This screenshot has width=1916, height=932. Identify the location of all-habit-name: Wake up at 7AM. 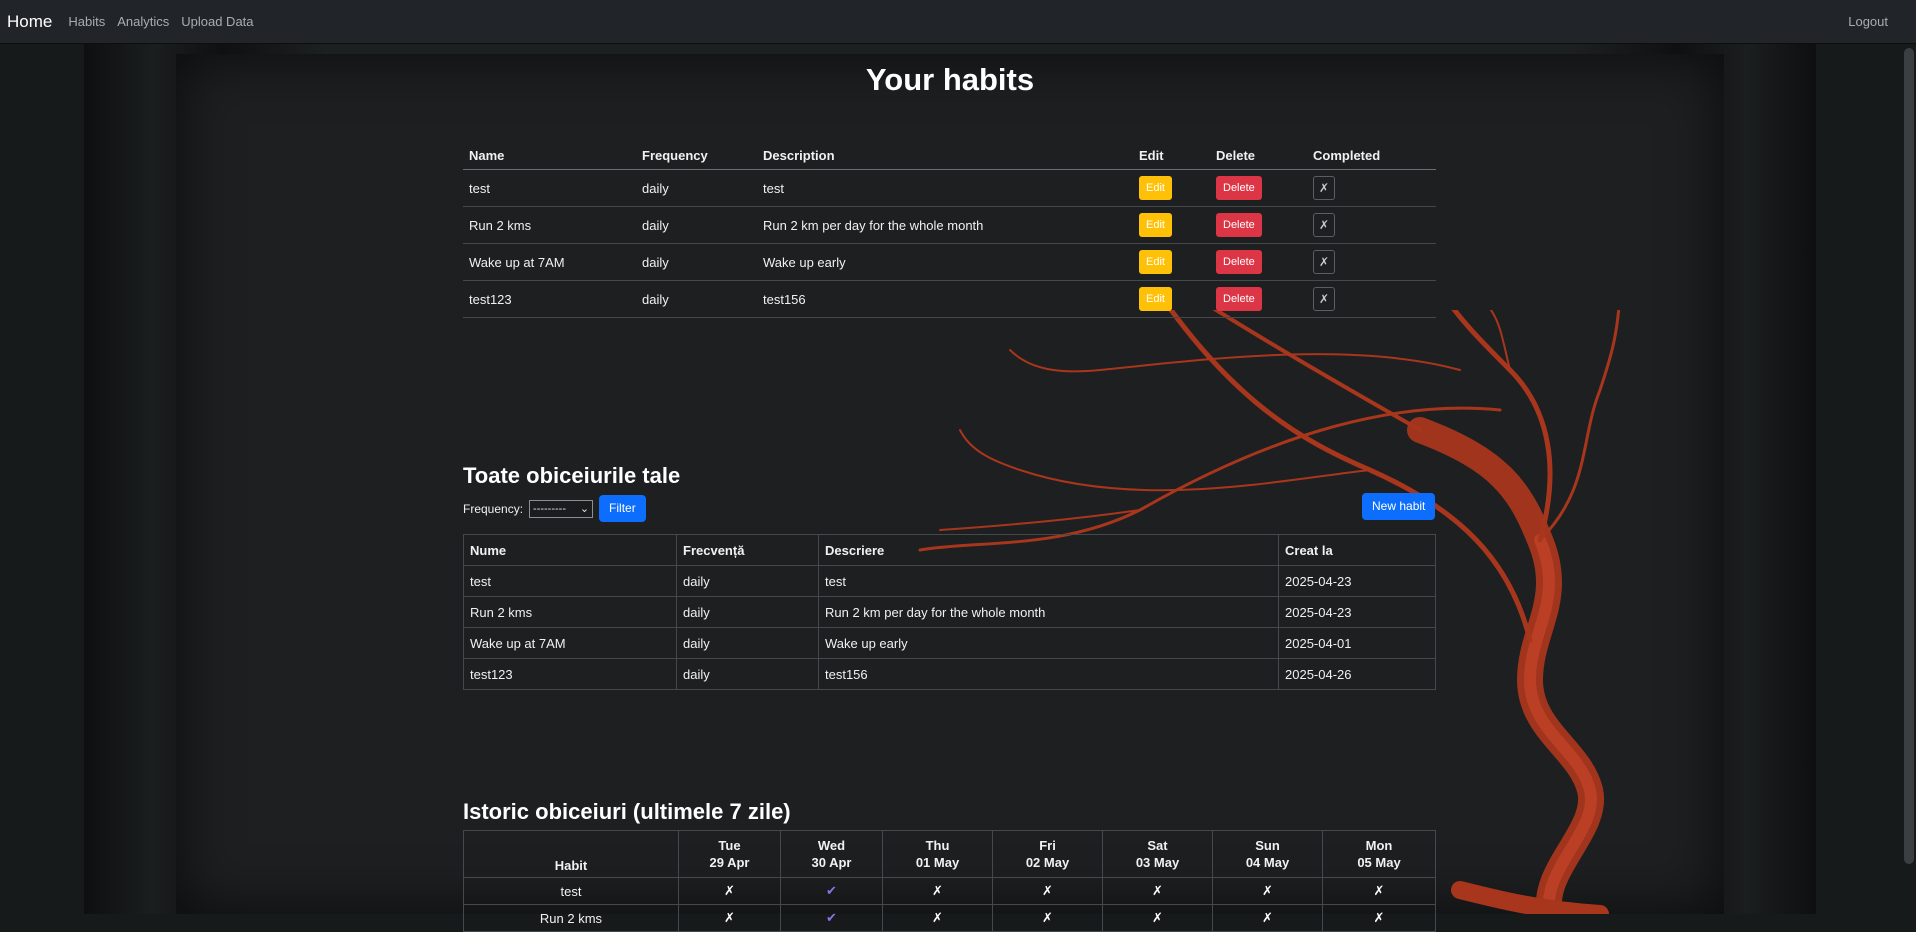
(570, 643).